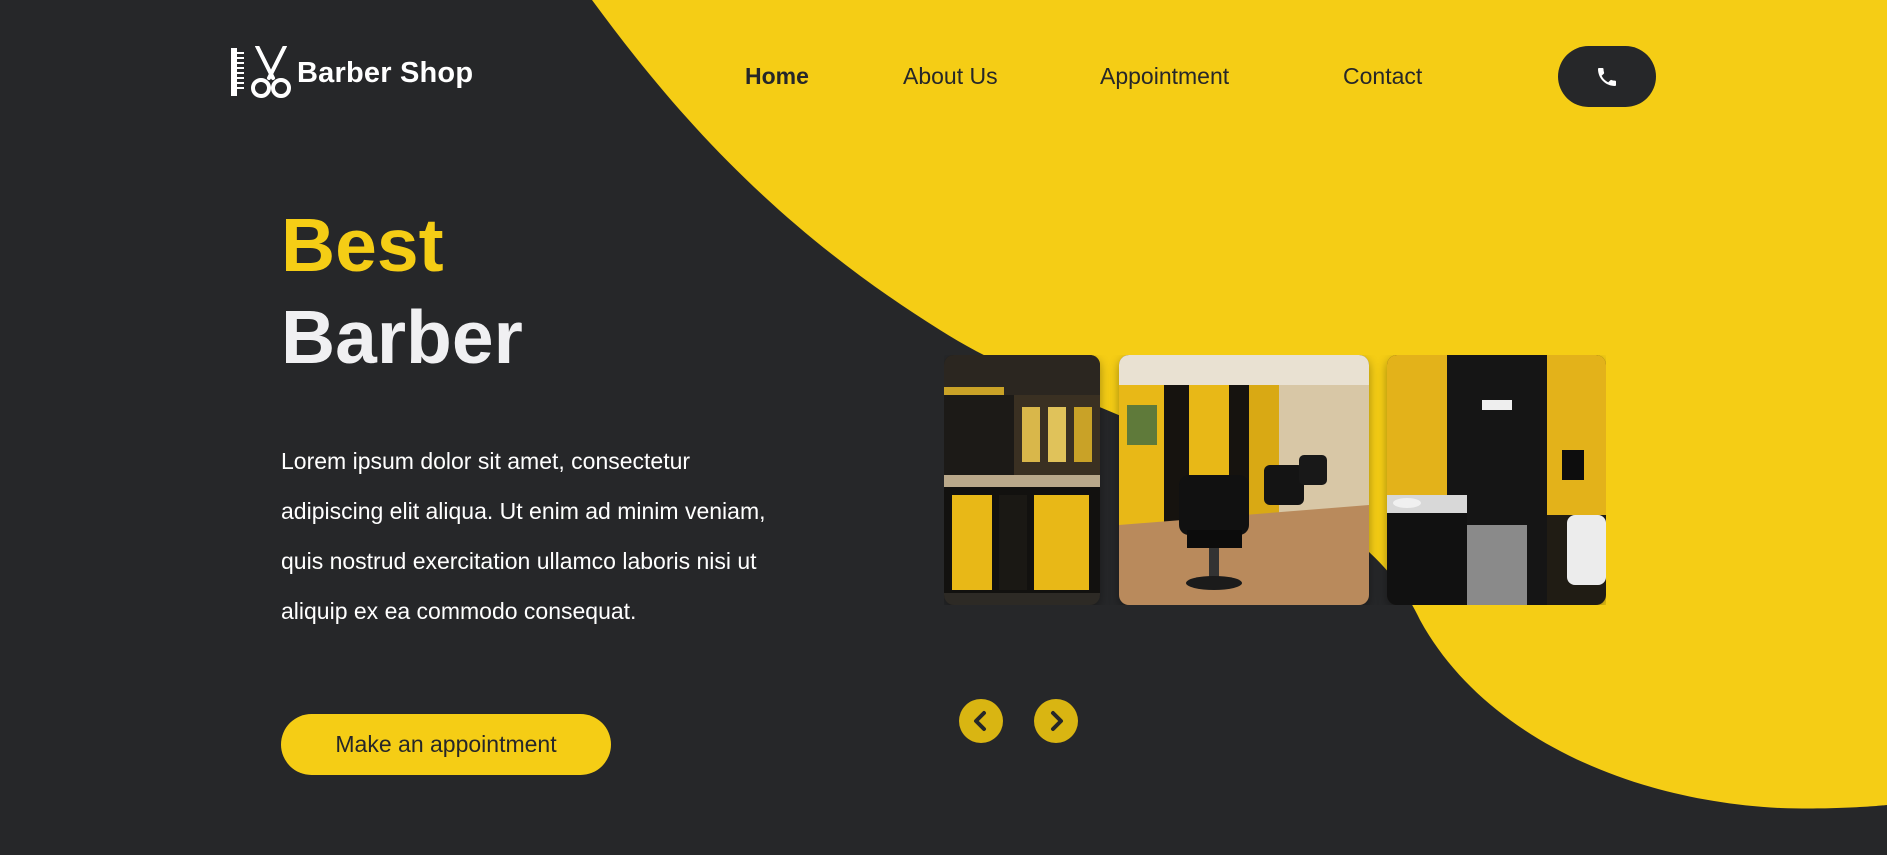  Describe the element at coordinates (1022, 480) in the screenshot. I see `barbershop-reception-image` at that location.